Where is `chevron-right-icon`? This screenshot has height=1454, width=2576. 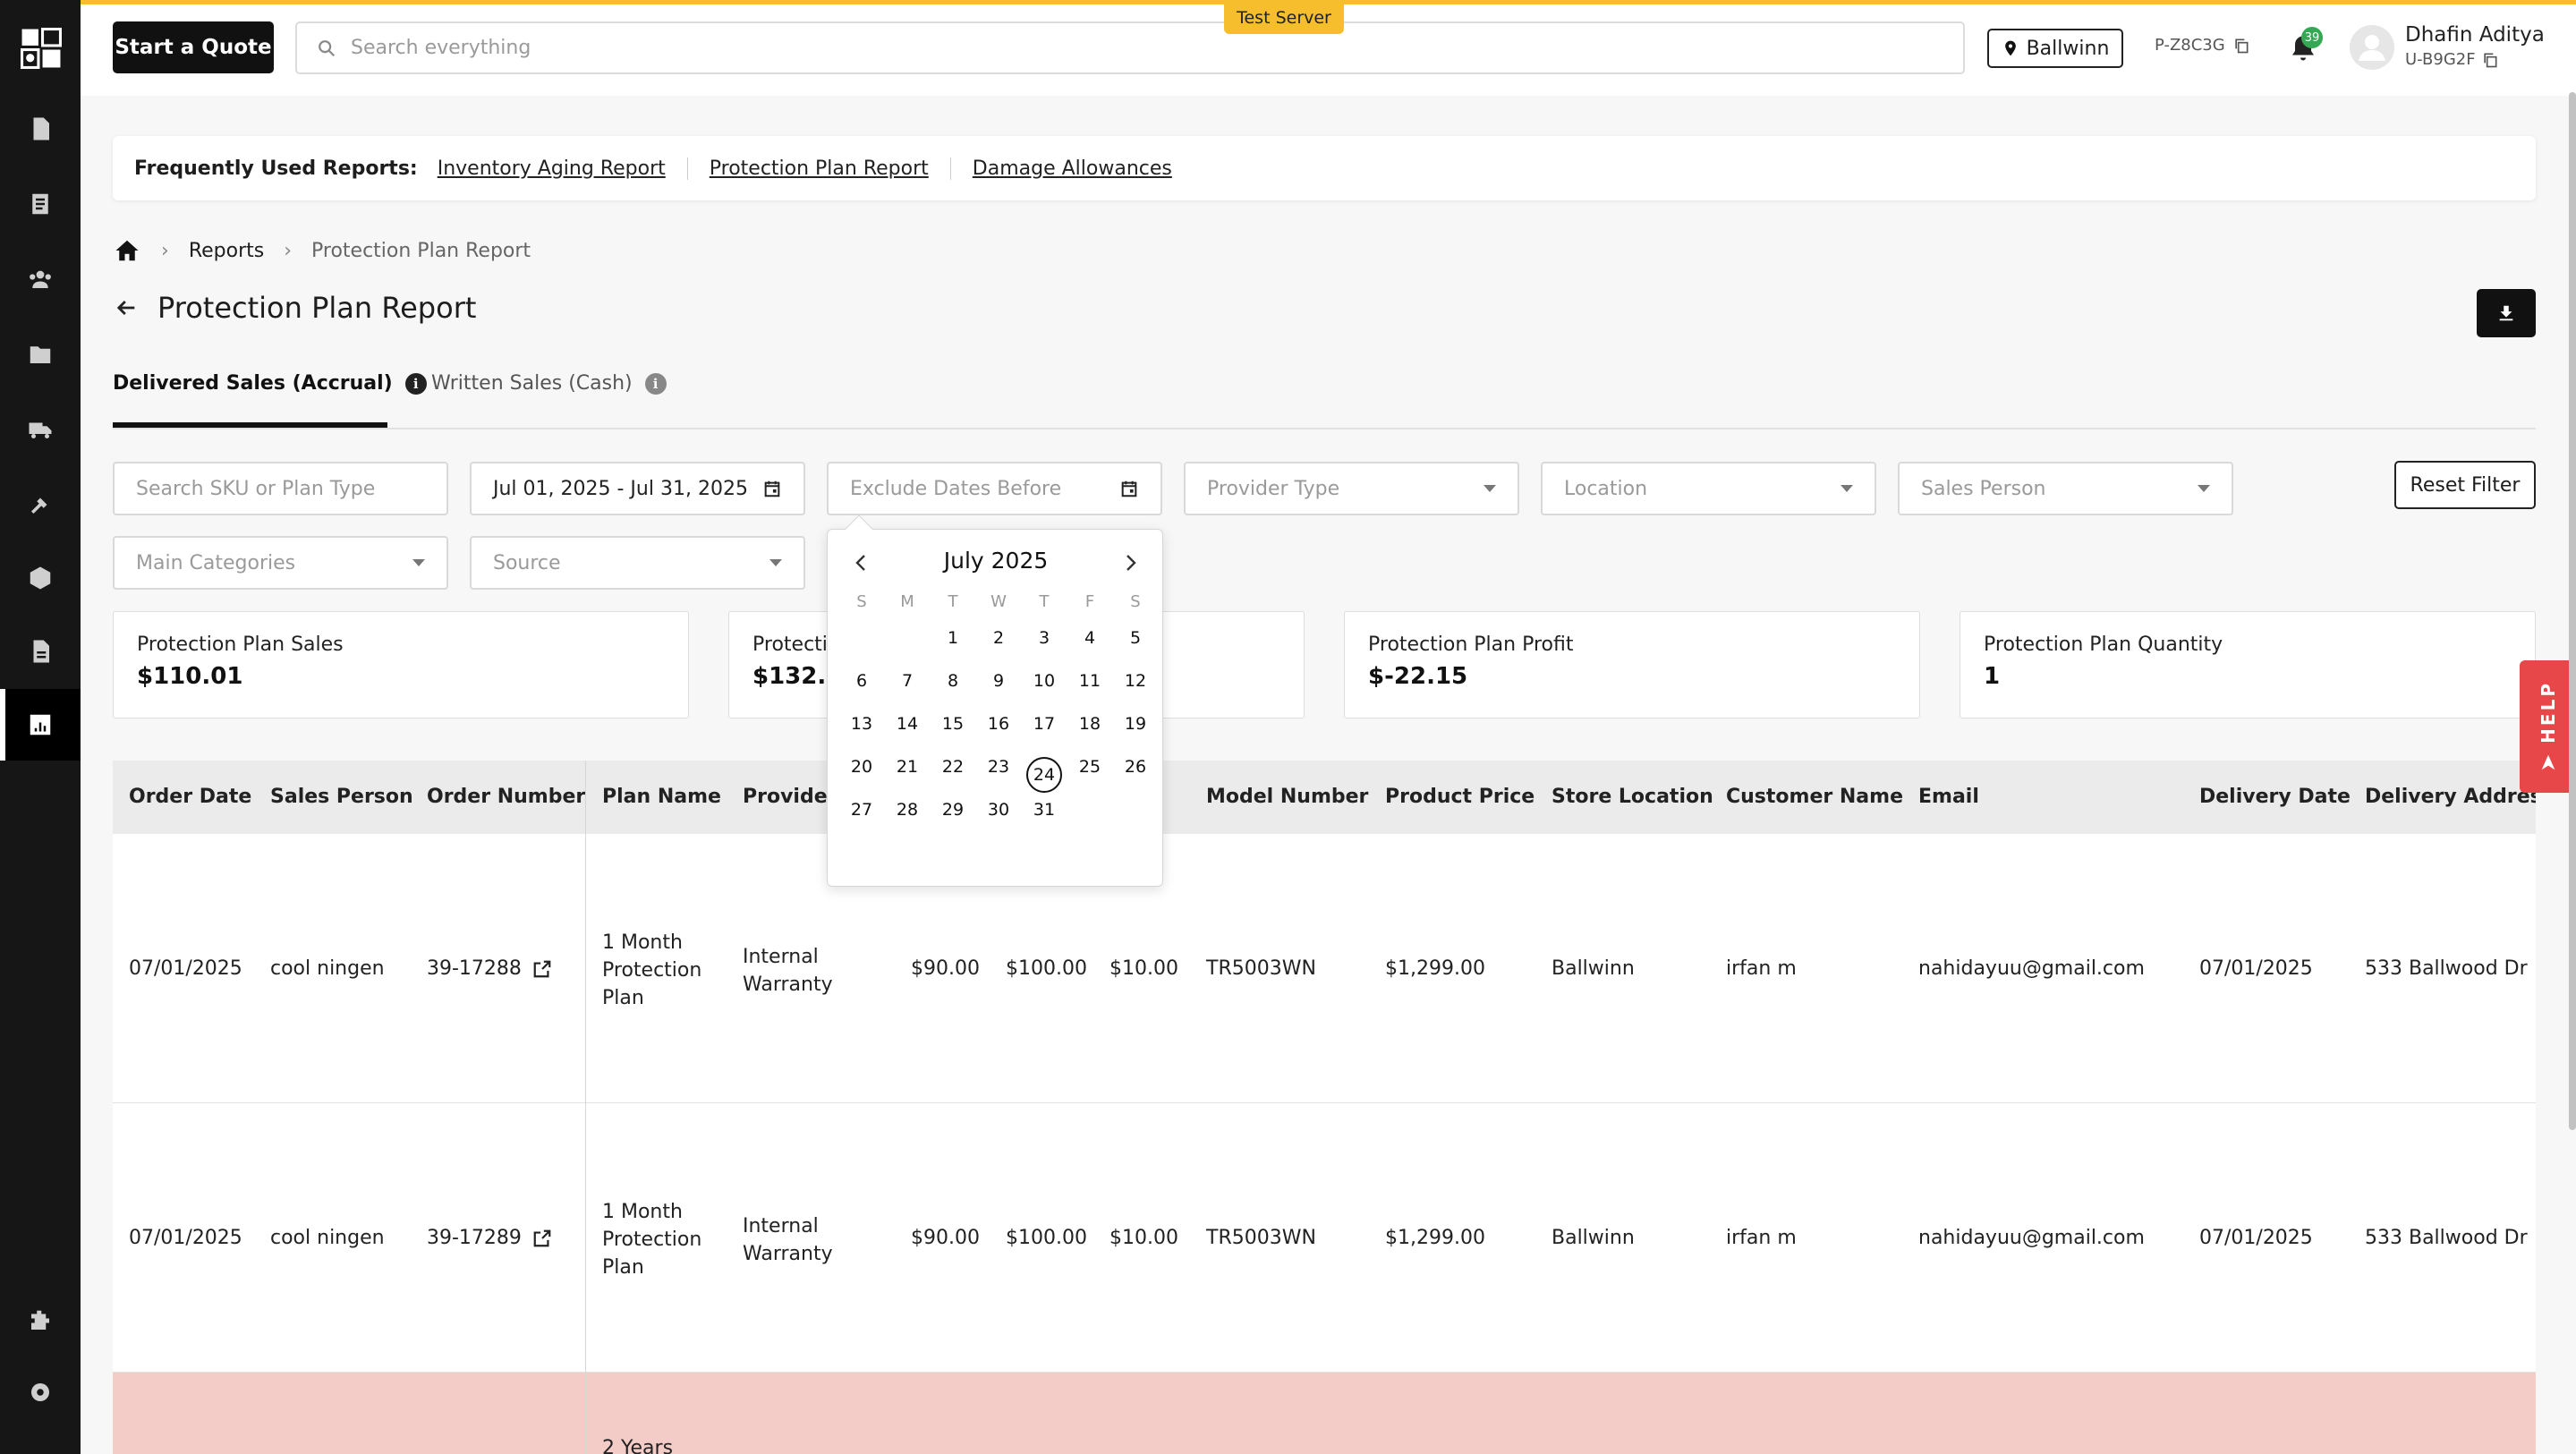 chevron-right-icon is located at coordinates (1130, 562).